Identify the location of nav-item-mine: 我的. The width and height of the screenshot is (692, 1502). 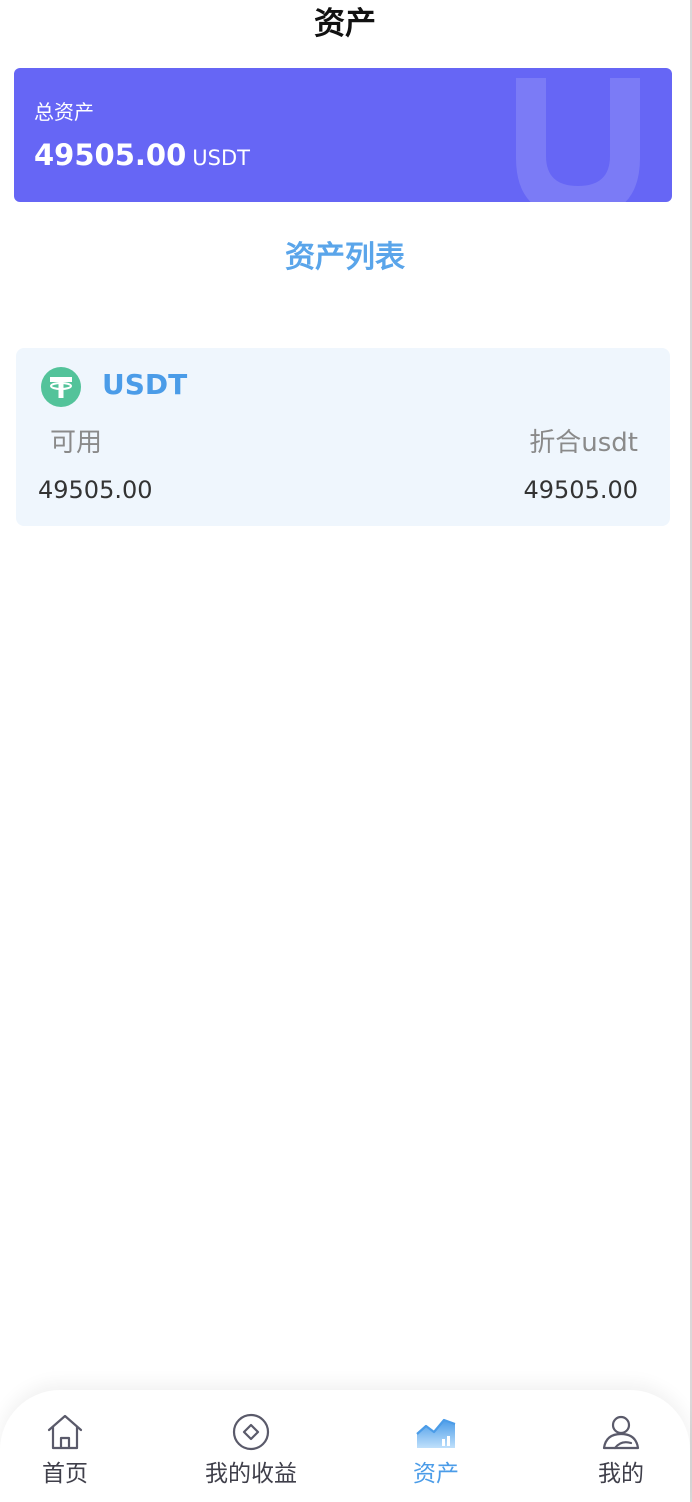
(619, 1452).